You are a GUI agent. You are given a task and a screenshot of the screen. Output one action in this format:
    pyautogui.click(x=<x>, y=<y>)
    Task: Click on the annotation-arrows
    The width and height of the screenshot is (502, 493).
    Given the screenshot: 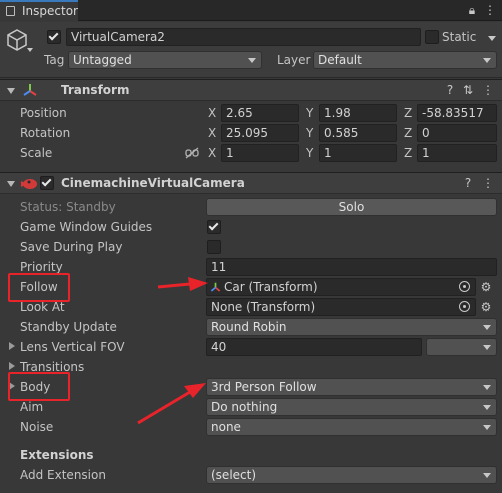 What is the action you would take?
    pyautogui.click(x=172, y=351)
    